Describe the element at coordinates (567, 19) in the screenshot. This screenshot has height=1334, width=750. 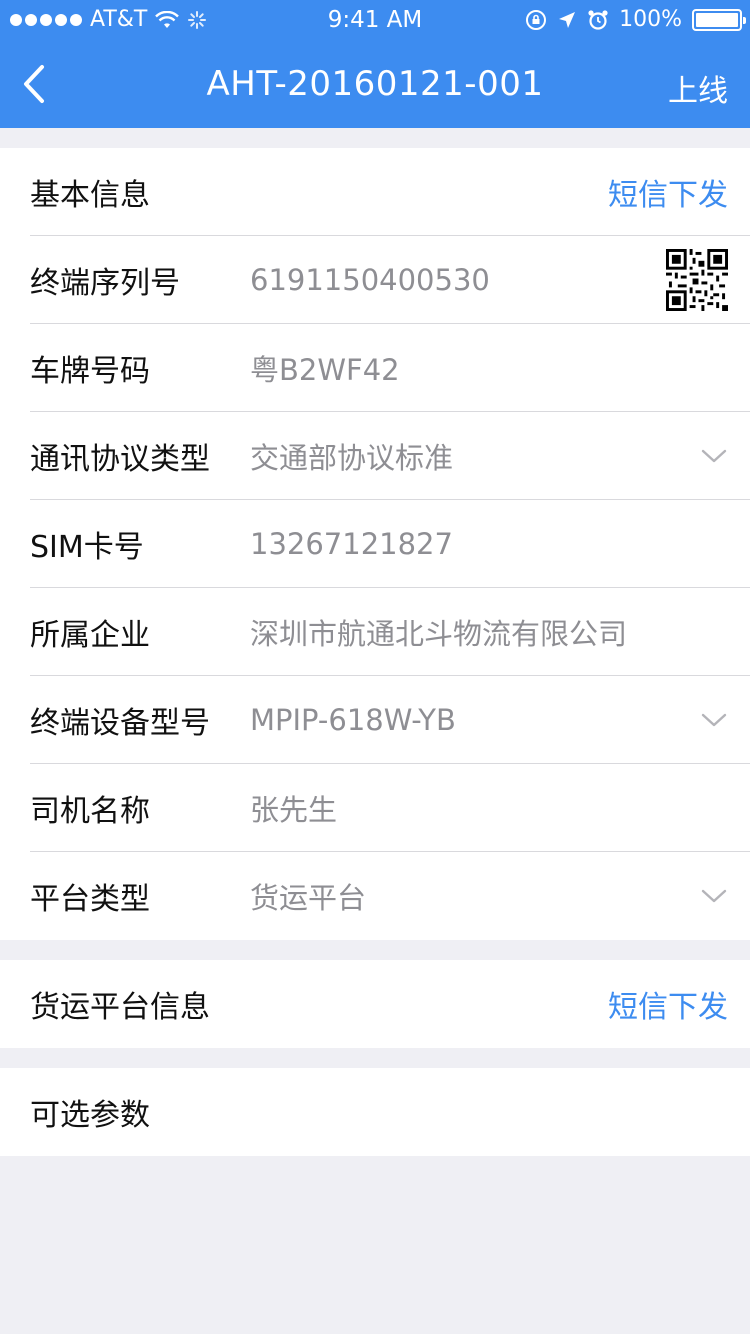
I see `location-arrow-icon` at that location.